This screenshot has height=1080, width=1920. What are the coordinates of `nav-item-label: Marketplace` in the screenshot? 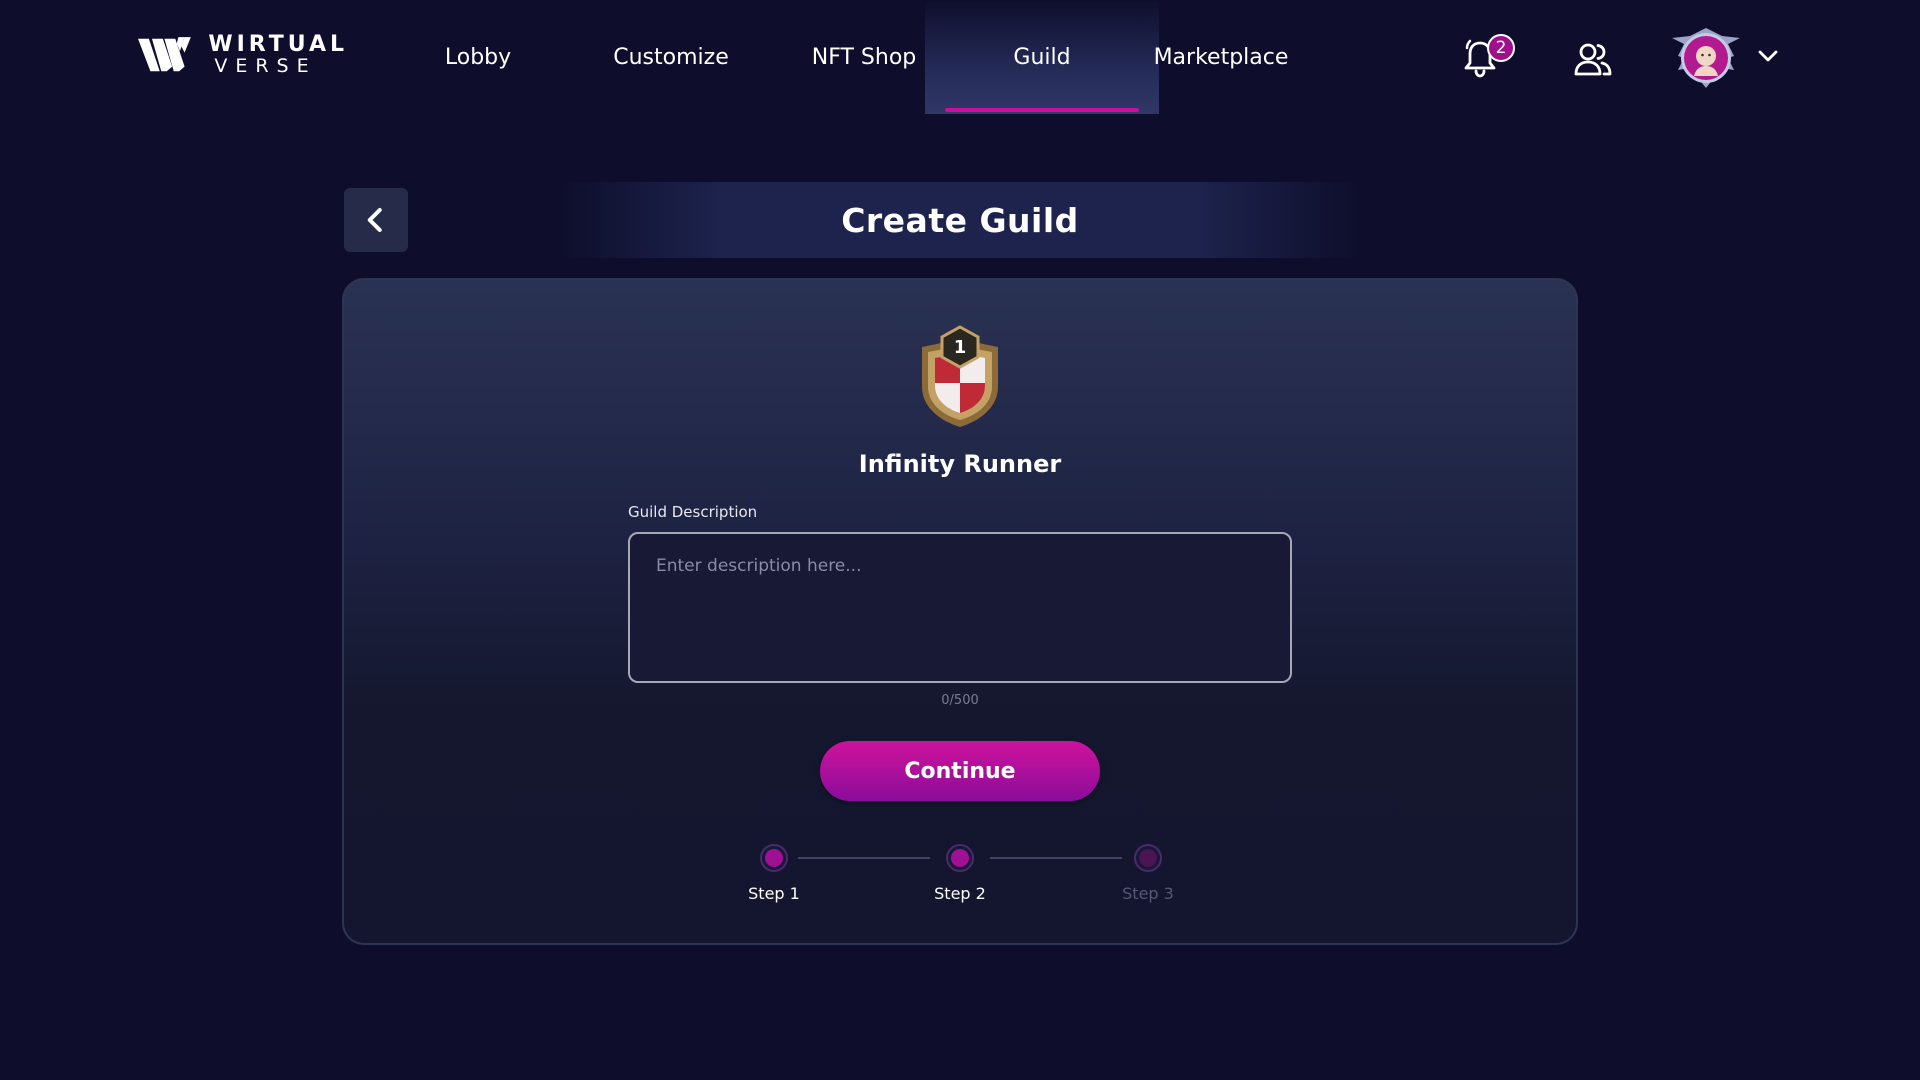 It's located at (1221, 57).